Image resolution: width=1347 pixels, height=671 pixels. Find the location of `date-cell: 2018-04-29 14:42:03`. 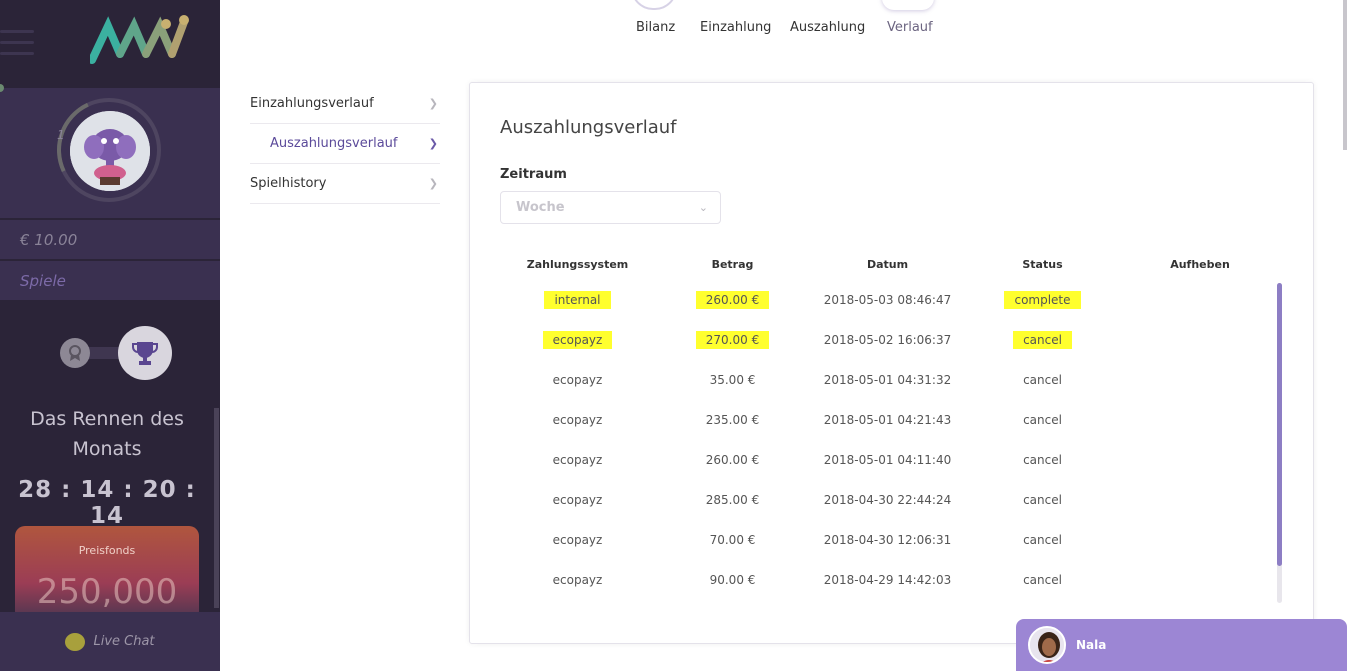

date-cell: 2018-04-29 14:42:03 is located at coordinates (887, 580).